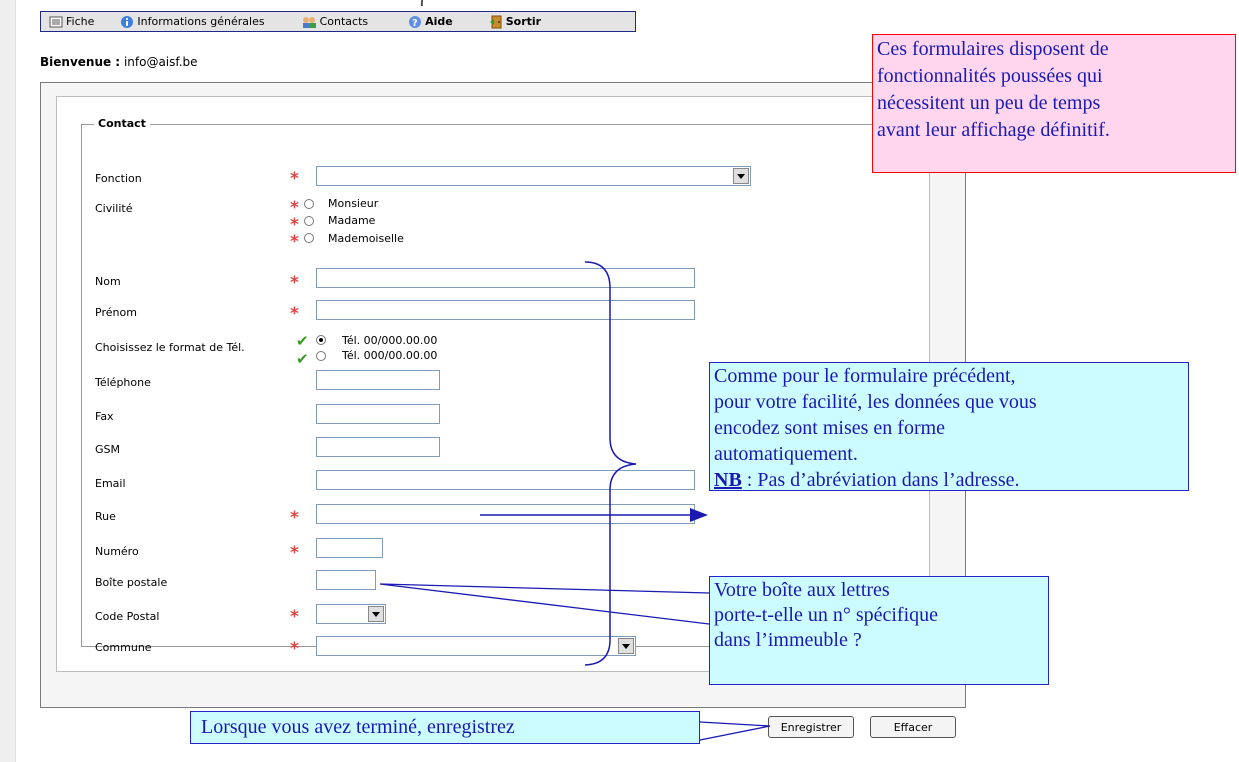 Image resolution: width=1239 pixels, height=762 pixels. I want to click on callout-line: dans l’immeuble ?, so click(788, 640).